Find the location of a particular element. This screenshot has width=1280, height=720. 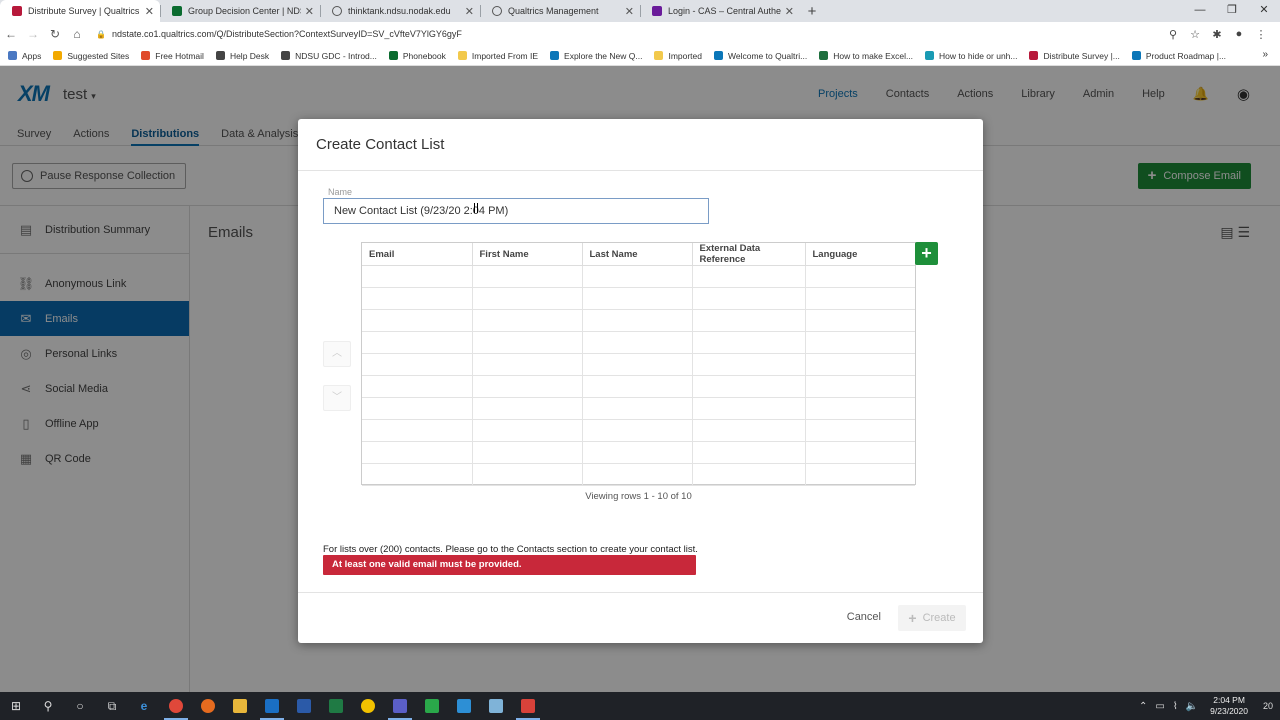

restore-icon: ❐ is located at coordinates (1232, 11).